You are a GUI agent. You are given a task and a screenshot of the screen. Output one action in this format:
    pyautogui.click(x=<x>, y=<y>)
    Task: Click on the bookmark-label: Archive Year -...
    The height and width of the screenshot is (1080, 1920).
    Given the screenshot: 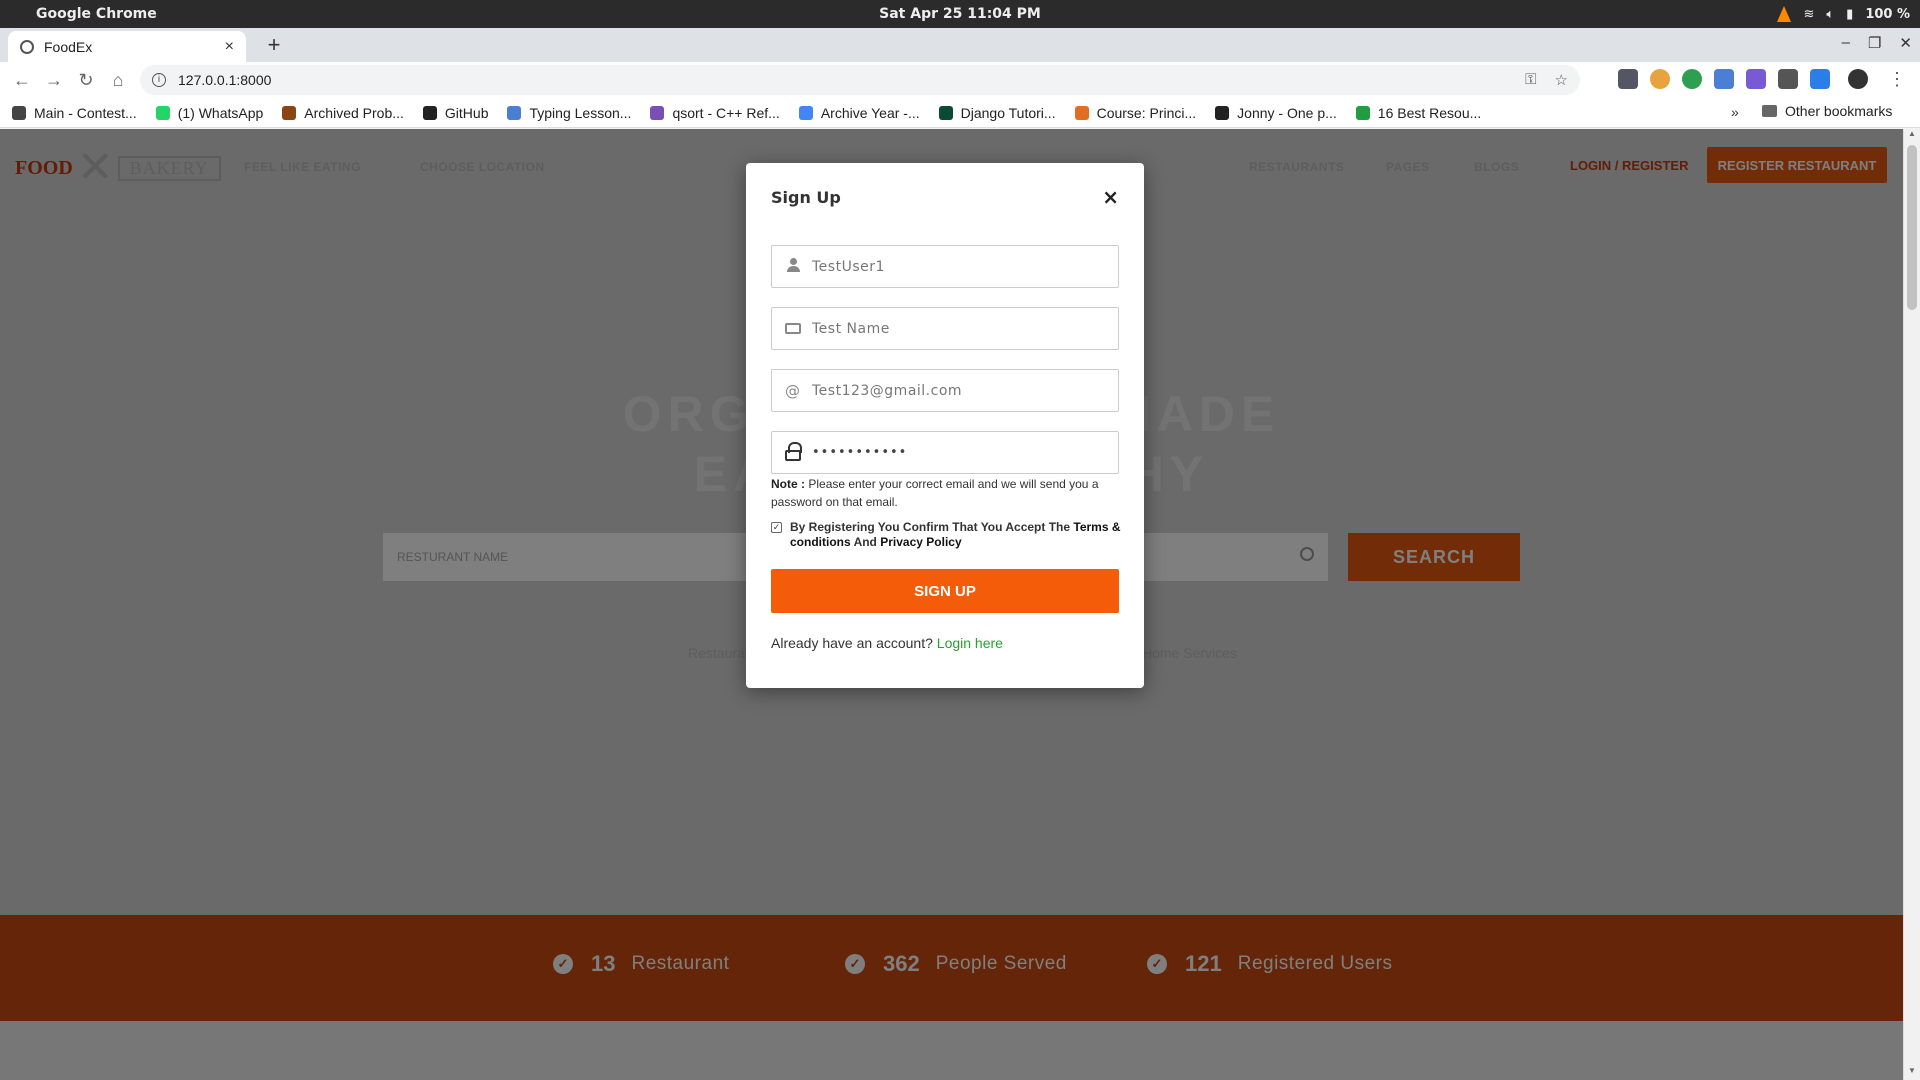 What is the action you would take?
    pyautogui.click(x=870, y=112)
    